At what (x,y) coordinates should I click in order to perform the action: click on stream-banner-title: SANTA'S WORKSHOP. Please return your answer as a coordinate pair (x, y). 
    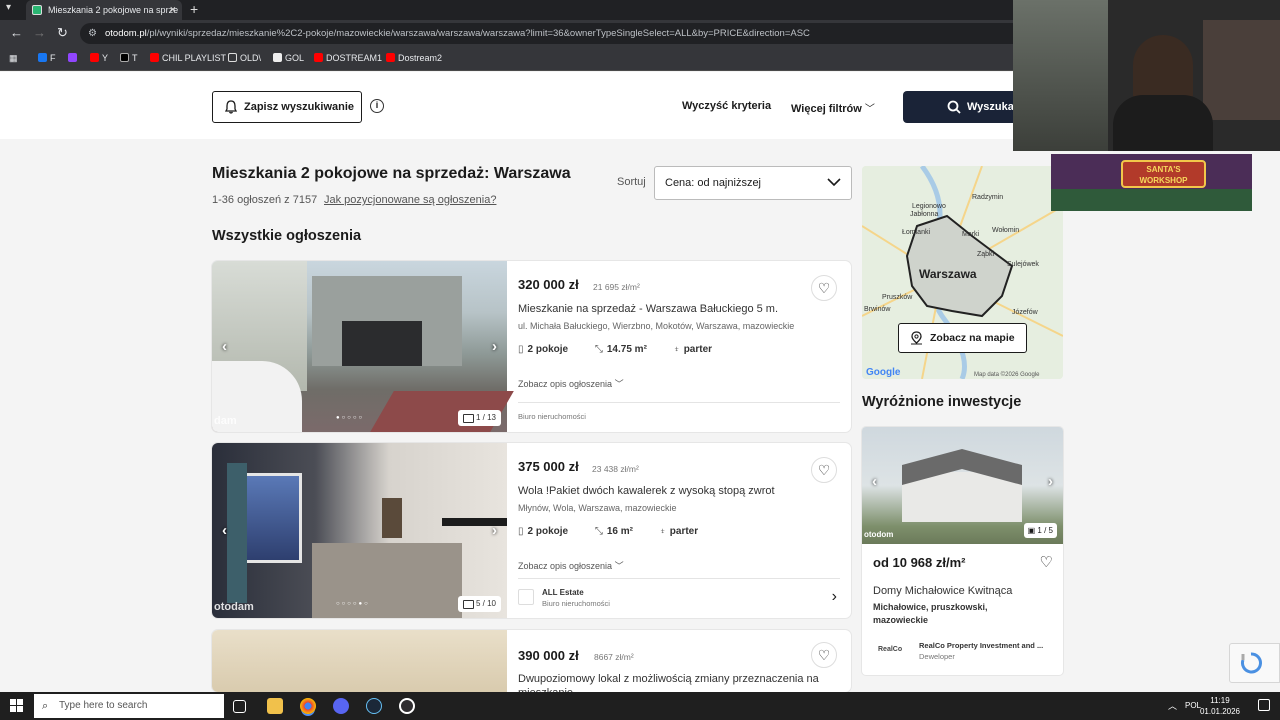
    Looking at the image, I should click on (1163, 174).